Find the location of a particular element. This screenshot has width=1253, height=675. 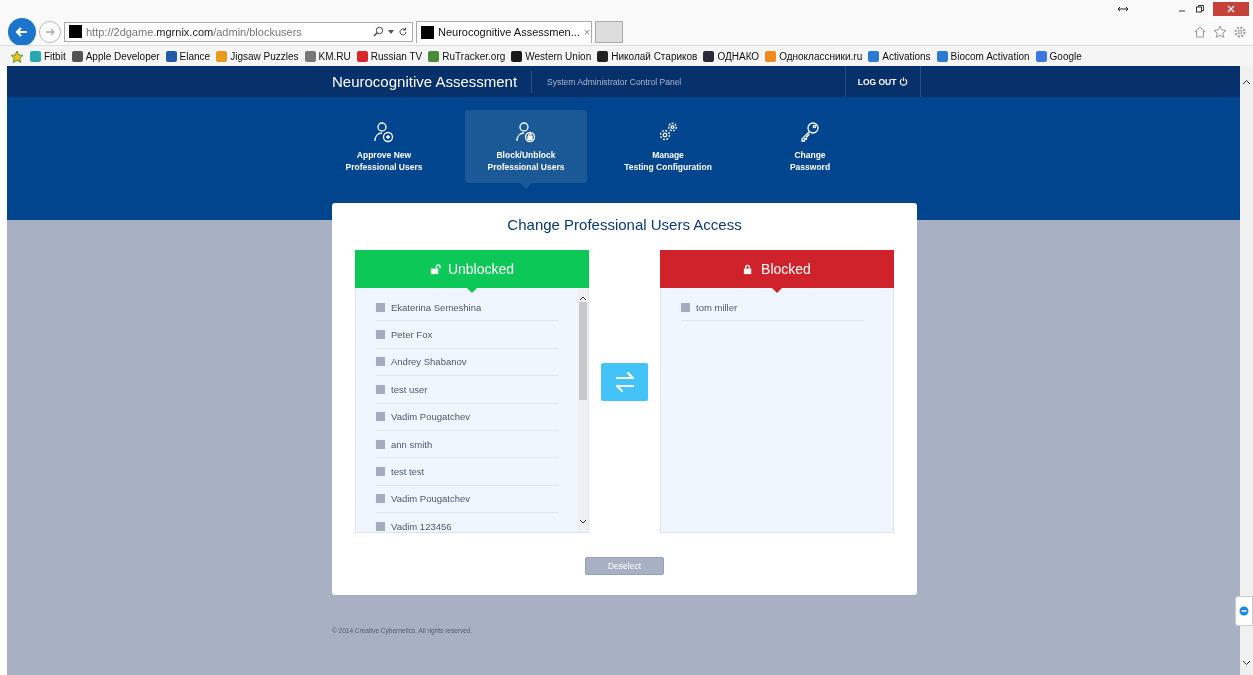

bookmark-link: RuTracker.org is located at coordinates (467, 56).